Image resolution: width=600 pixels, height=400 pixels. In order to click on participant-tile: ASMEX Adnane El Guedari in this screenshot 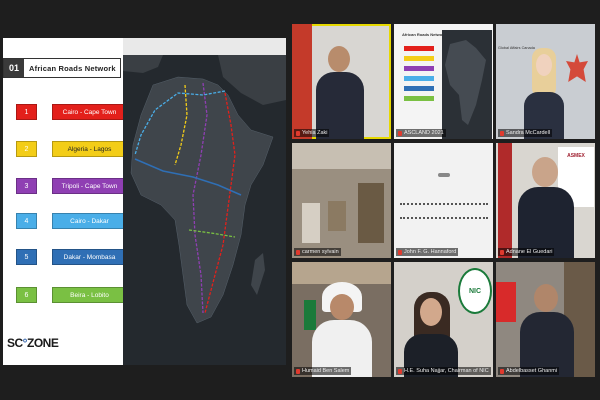, I will do `click(545, 200)`.